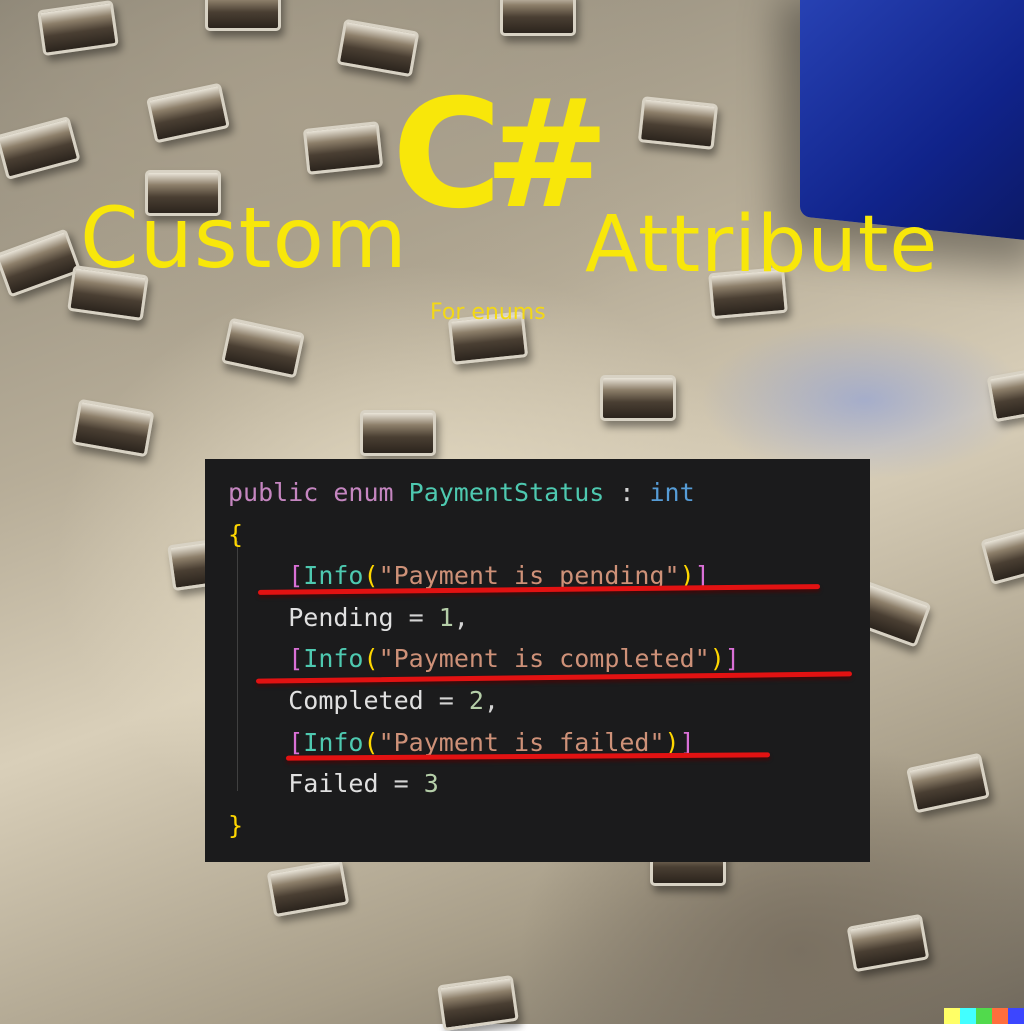  I want to click on title-attribute: Attribute, so click(762, 245).